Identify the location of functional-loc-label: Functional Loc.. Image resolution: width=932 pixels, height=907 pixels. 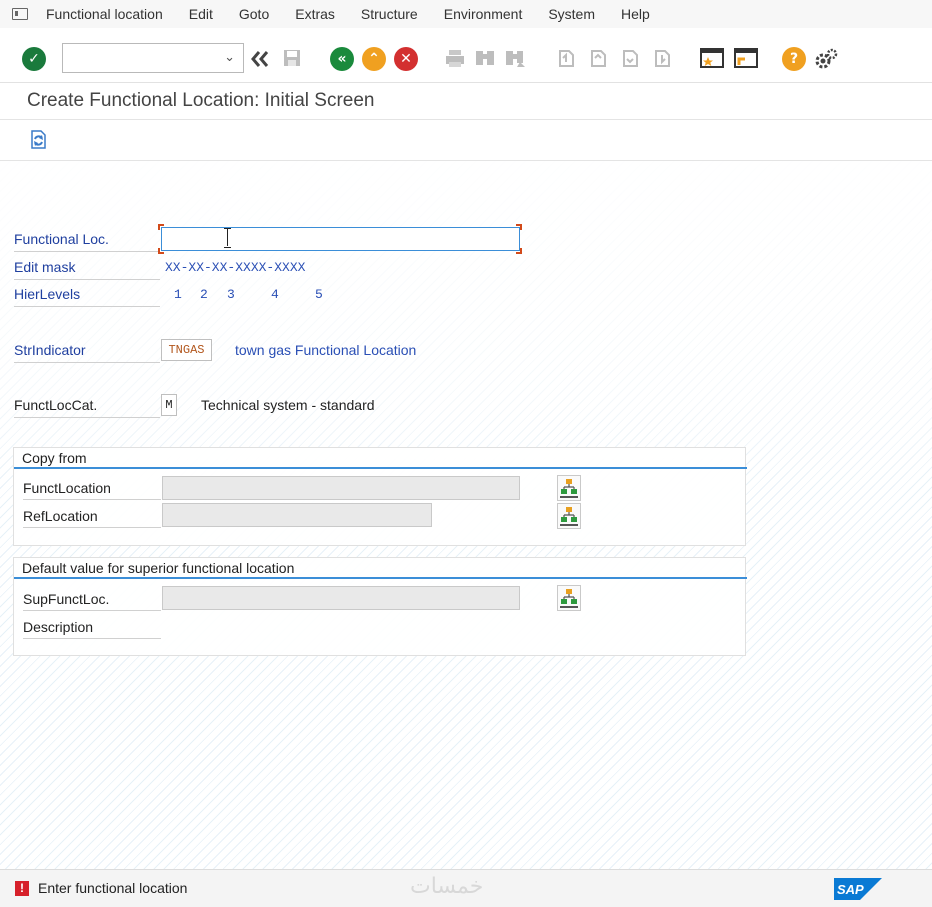
(87, 241).